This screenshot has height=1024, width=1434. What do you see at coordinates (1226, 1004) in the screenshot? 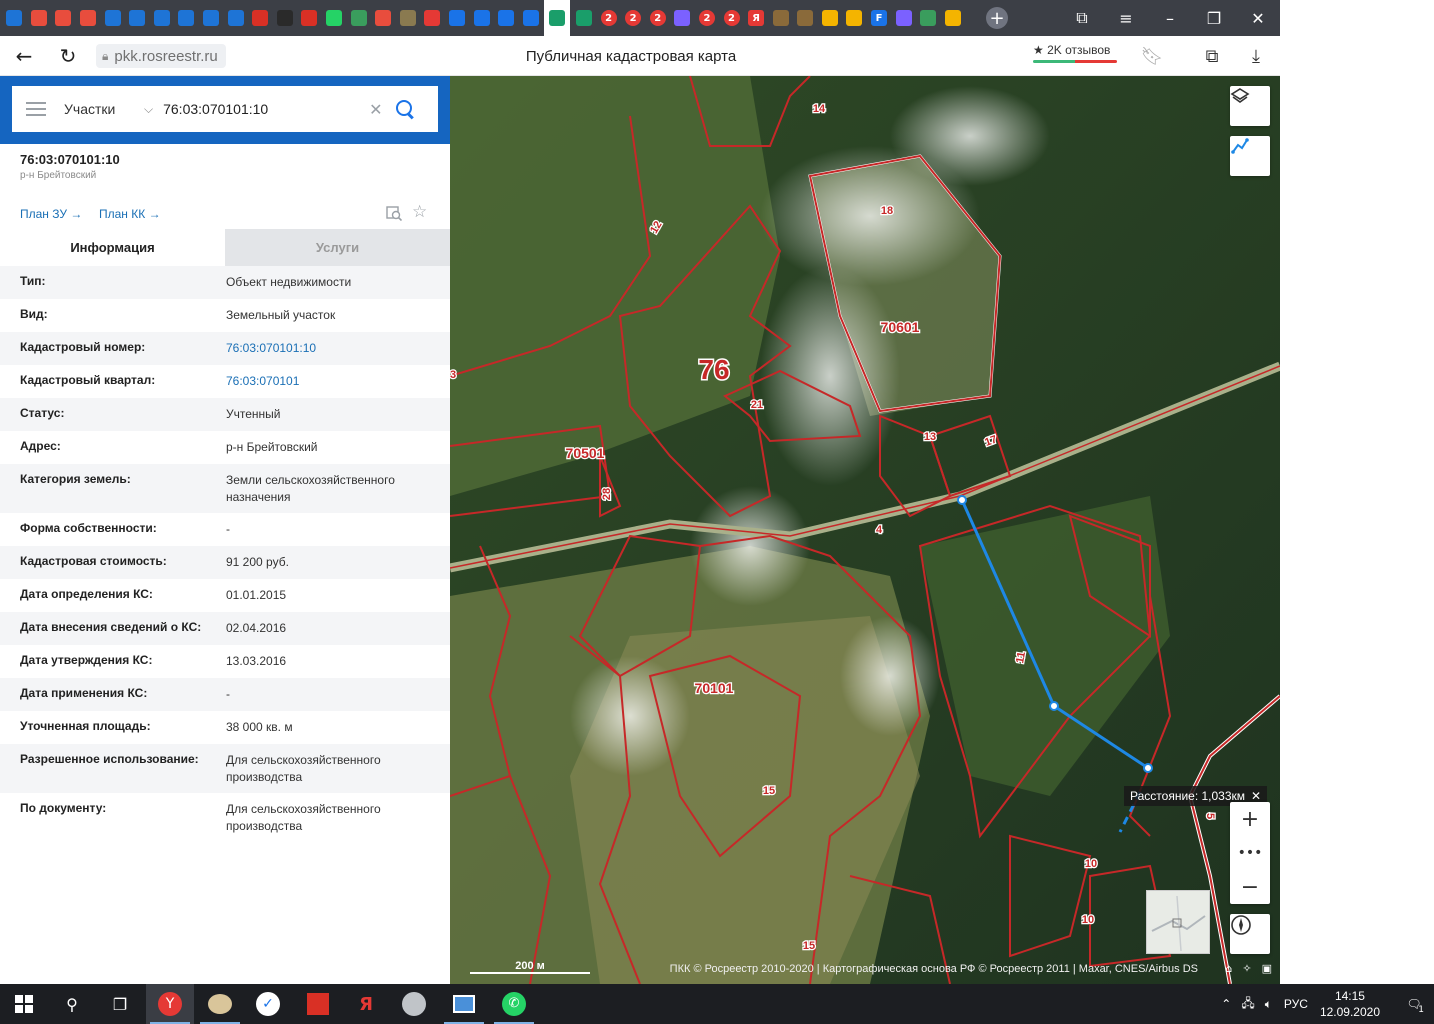
I see `chevron-up-icon: ⌃` at bounding box center [1226, 1004].